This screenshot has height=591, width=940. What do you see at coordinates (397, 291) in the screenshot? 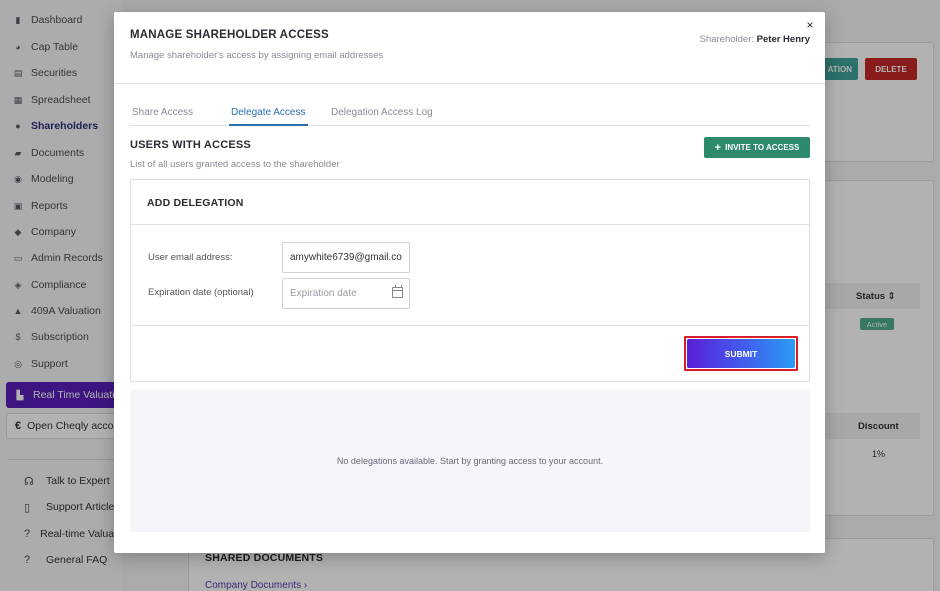
I see `calendar-icon` at bounding box center [397, 291].